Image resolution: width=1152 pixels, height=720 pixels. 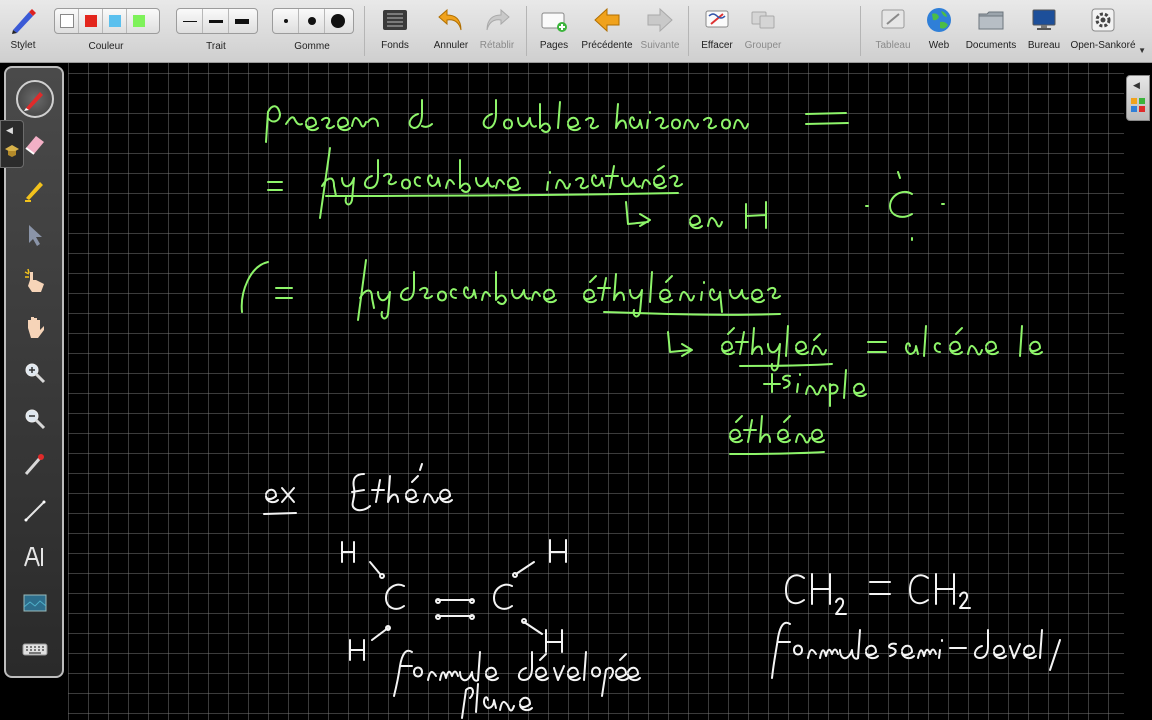 I want to click on collapse-right-icon: ◀, so click(x=1136, y=85).